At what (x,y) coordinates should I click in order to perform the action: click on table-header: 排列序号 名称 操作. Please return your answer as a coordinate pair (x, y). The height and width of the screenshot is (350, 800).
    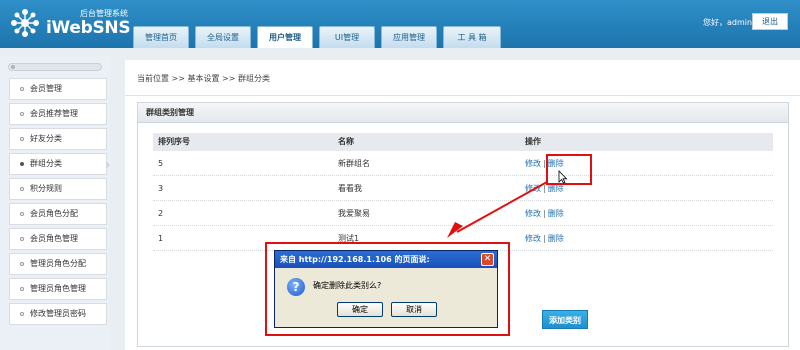
    Looking at the image, I should click on (463, 142).